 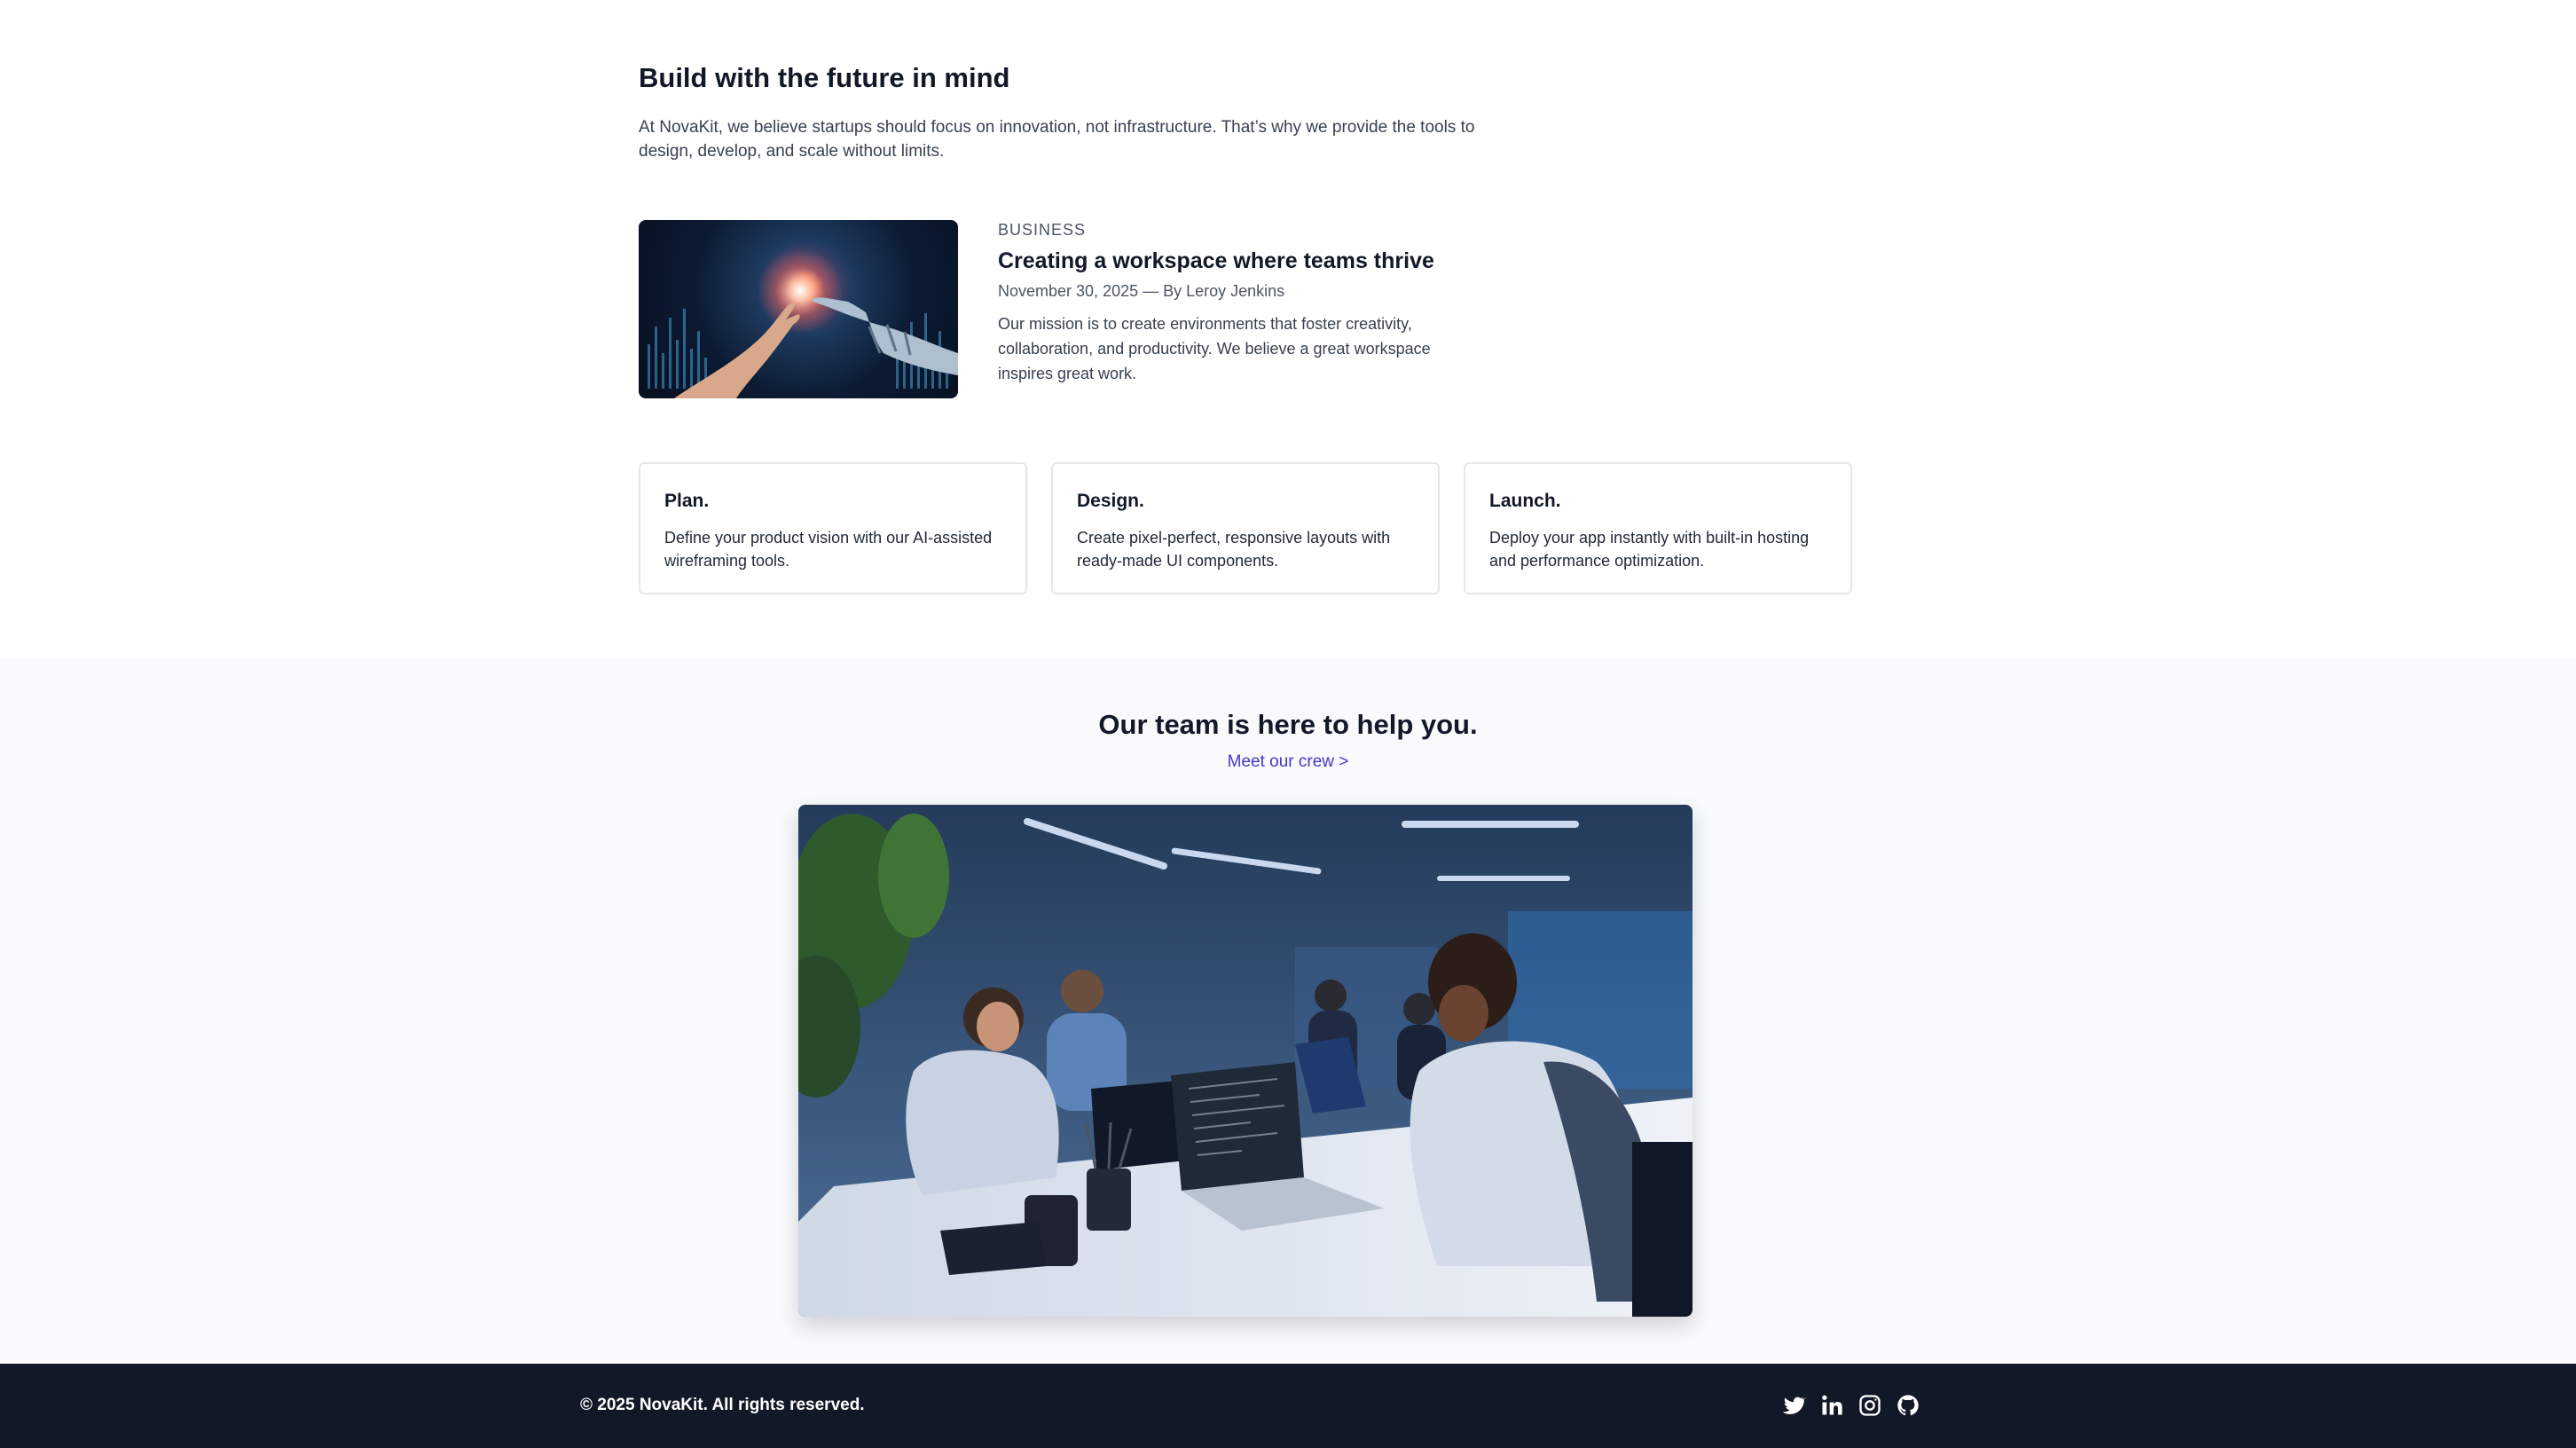 What do you see at coordinates (1110, 501) in the screenshot?
I see `feature-card-title: Design.` at bounding box center [1110, 501].